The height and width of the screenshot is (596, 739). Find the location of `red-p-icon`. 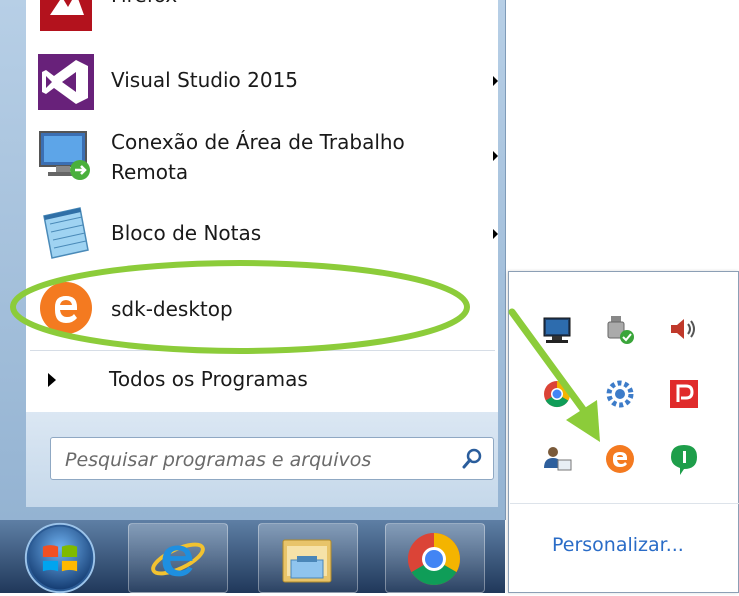

red-p-icon is located at coordinates (684, 394).